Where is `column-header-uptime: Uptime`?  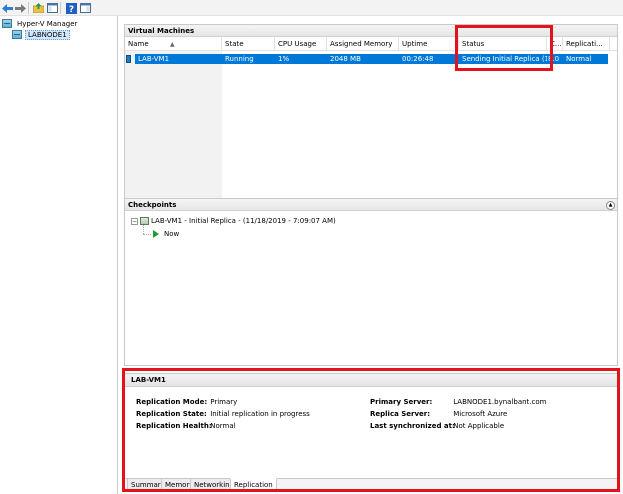
column-header-uptime: Uptime is located at coordinates (429, 44).